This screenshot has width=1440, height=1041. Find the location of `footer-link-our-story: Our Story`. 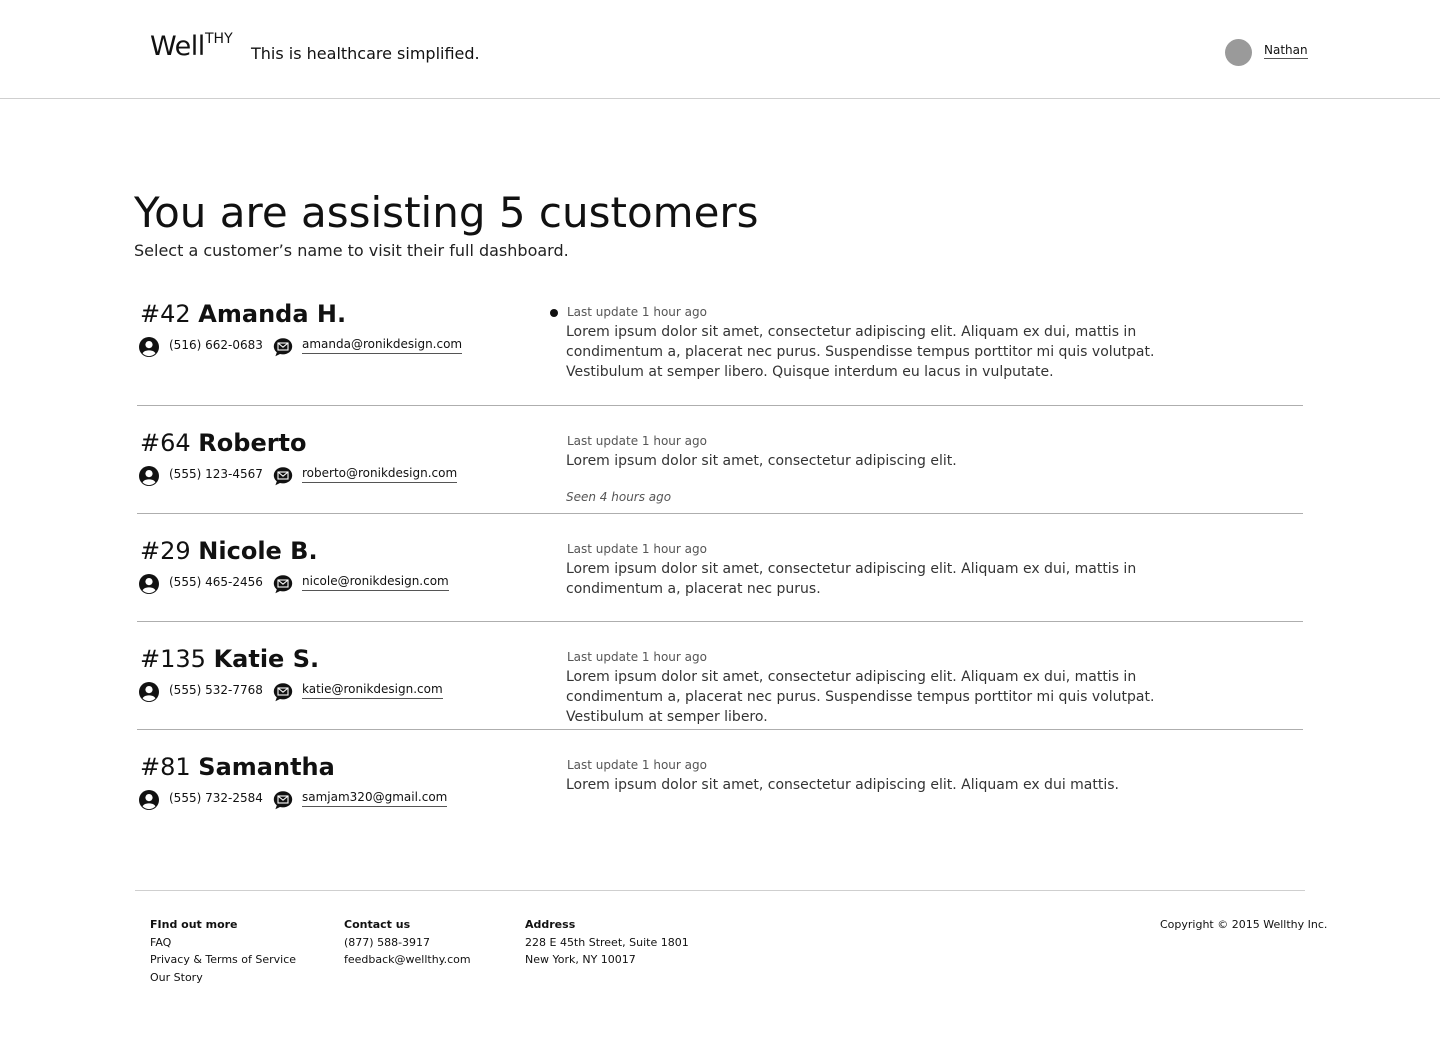

footer-link-our-story: Our Story is located at coordinates (223, 978).